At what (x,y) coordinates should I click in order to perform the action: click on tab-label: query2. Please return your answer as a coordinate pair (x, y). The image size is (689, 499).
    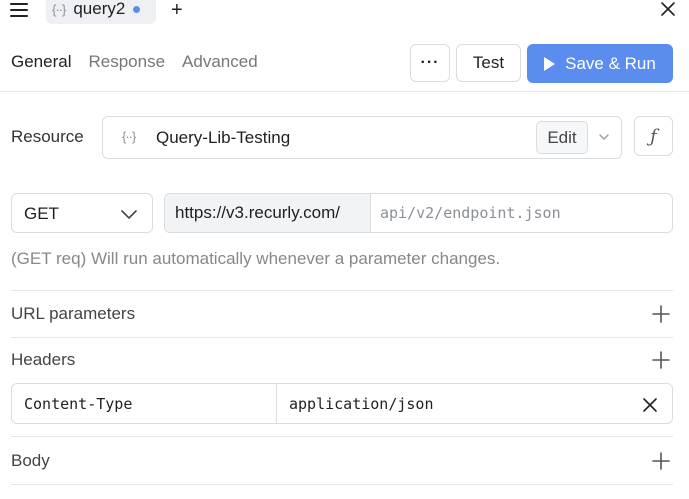
    Looking at the image, I should click on (99, 9).